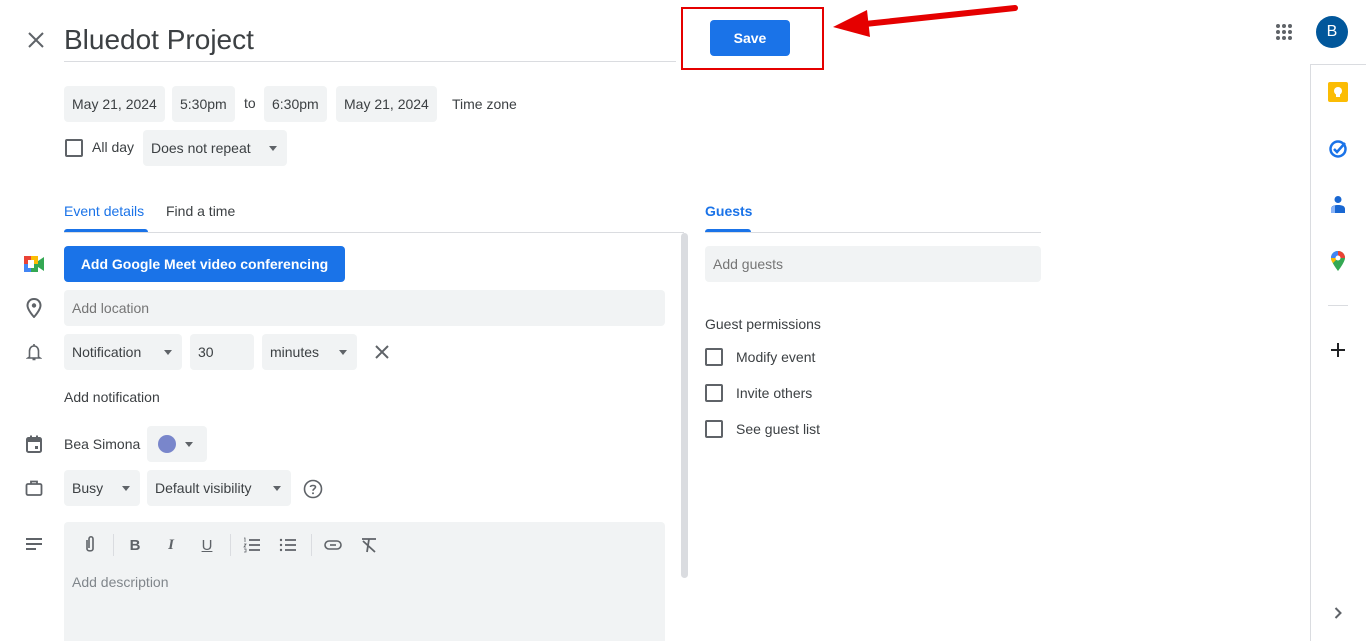  Describe the element at coordinates (295, 352) in the screenshot. I see `notification-unit: minutes` at that location.